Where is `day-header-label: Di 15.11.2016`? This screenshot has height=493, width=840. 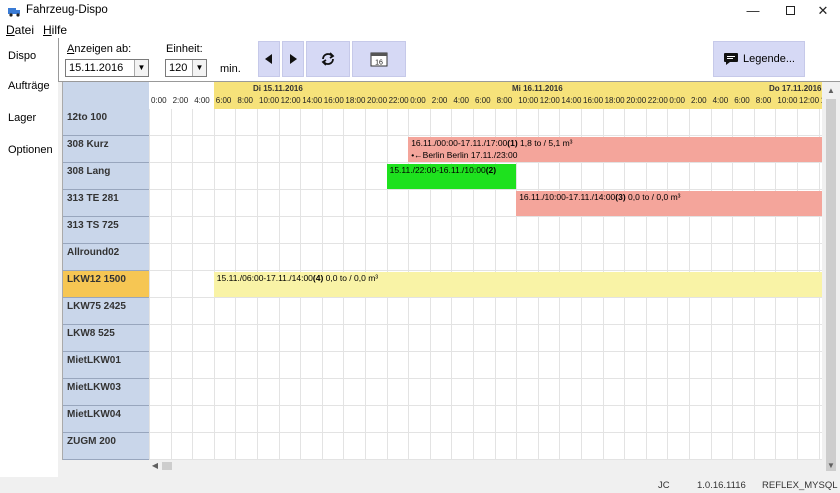
day-header-label: Di 15.11.2016 is located at coordinates (278, 88).